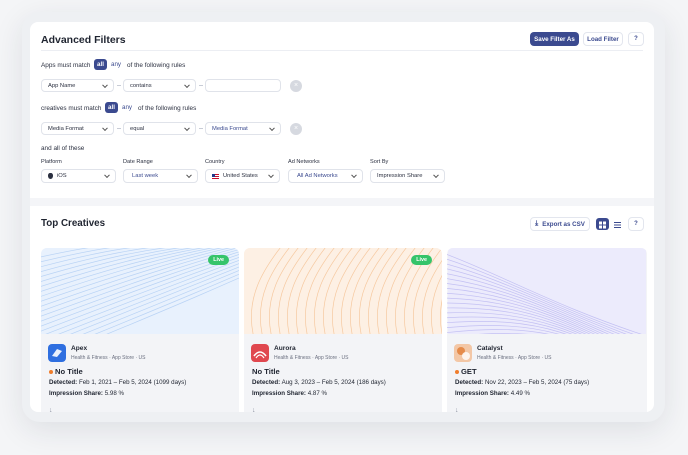  Describe the element at coordinates (230, 128) in the screenshot. I see `creatives-value-text: Media Format` at that location.